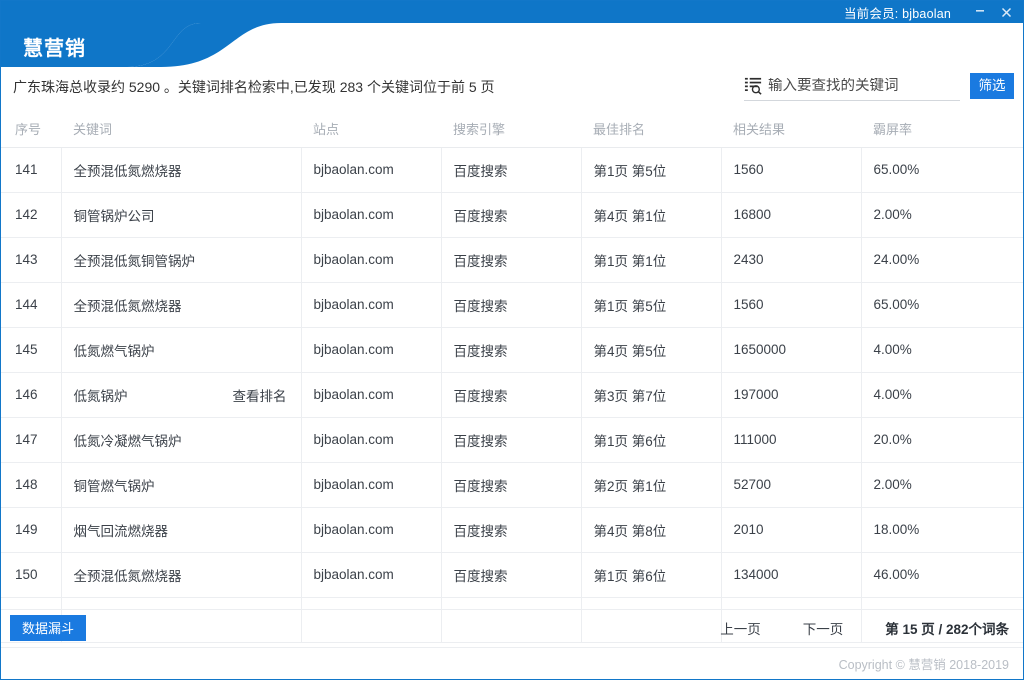 Image resolution: width=1024 pixels, height=680 pixels. Describe the element at coordinates (187, 350) in the screenshot. I see `keyword-cell-content: 低氮燃气锅炉` at that location.